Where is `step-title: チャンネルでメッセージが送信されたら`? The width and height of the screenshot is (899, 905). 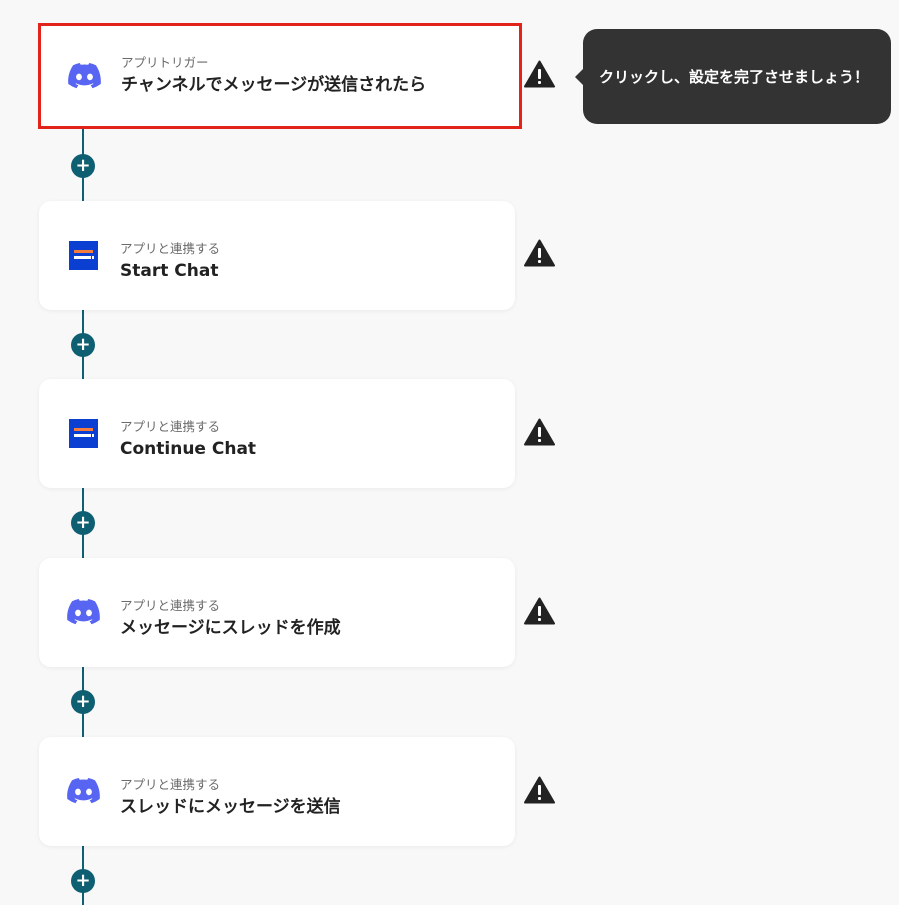 step-title: チャンネルでメッセージが送信されたら is located at coordinates (274, 85).